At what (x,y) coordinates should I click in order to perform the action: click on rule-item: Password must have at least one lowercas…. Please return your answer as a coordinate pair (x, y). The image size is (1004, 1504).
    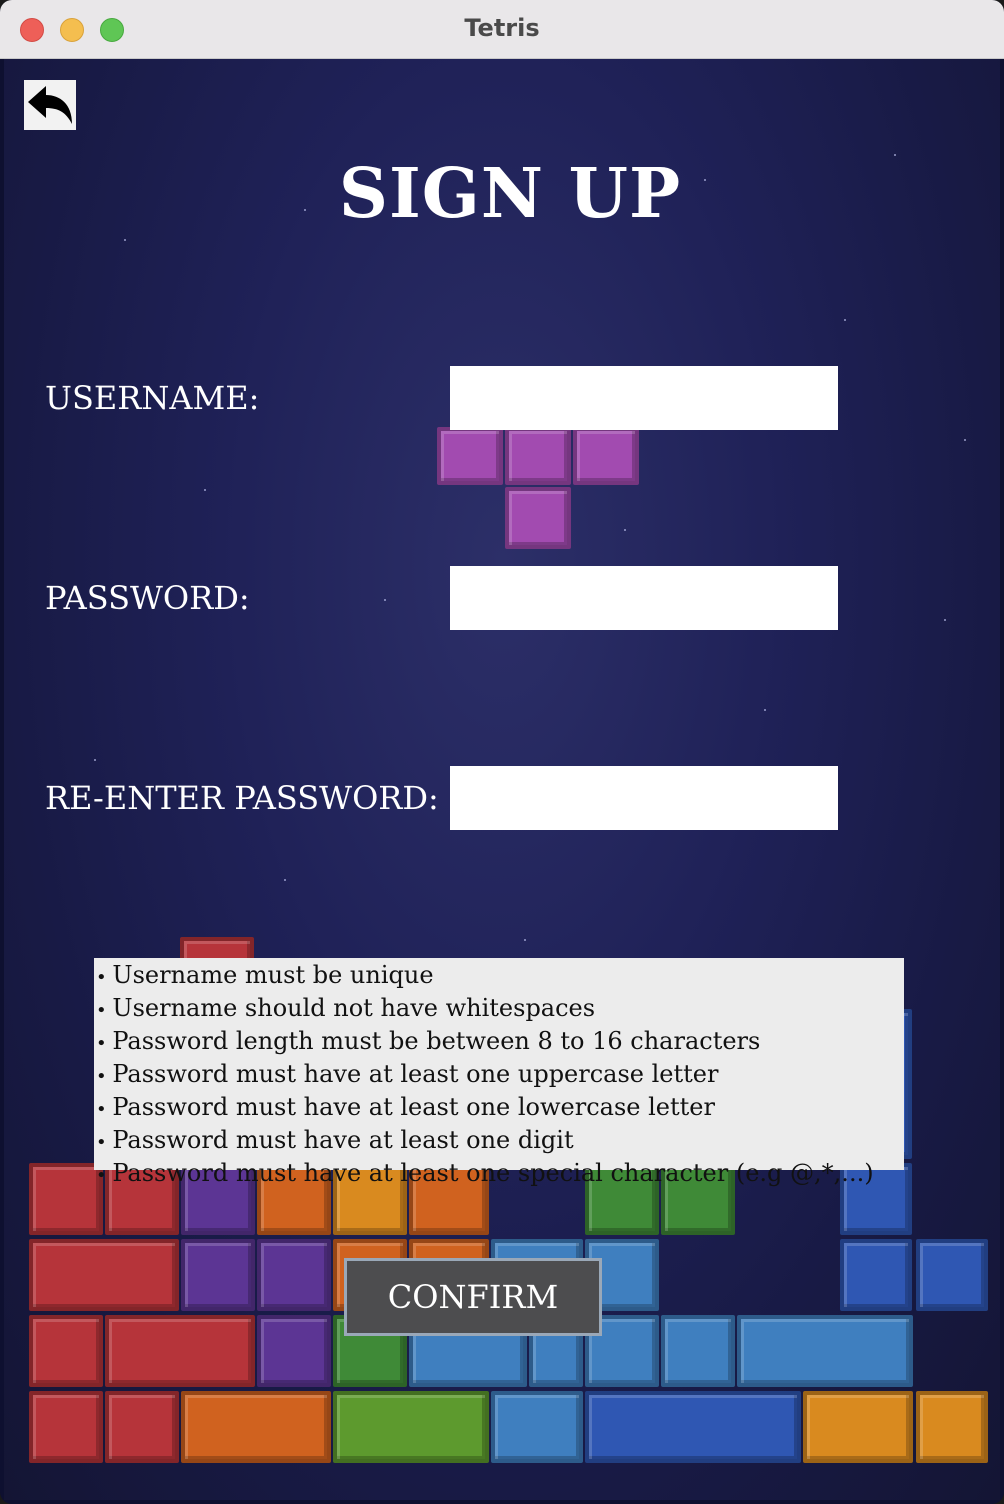
    Looking at the image, I should click on (499, 1108).